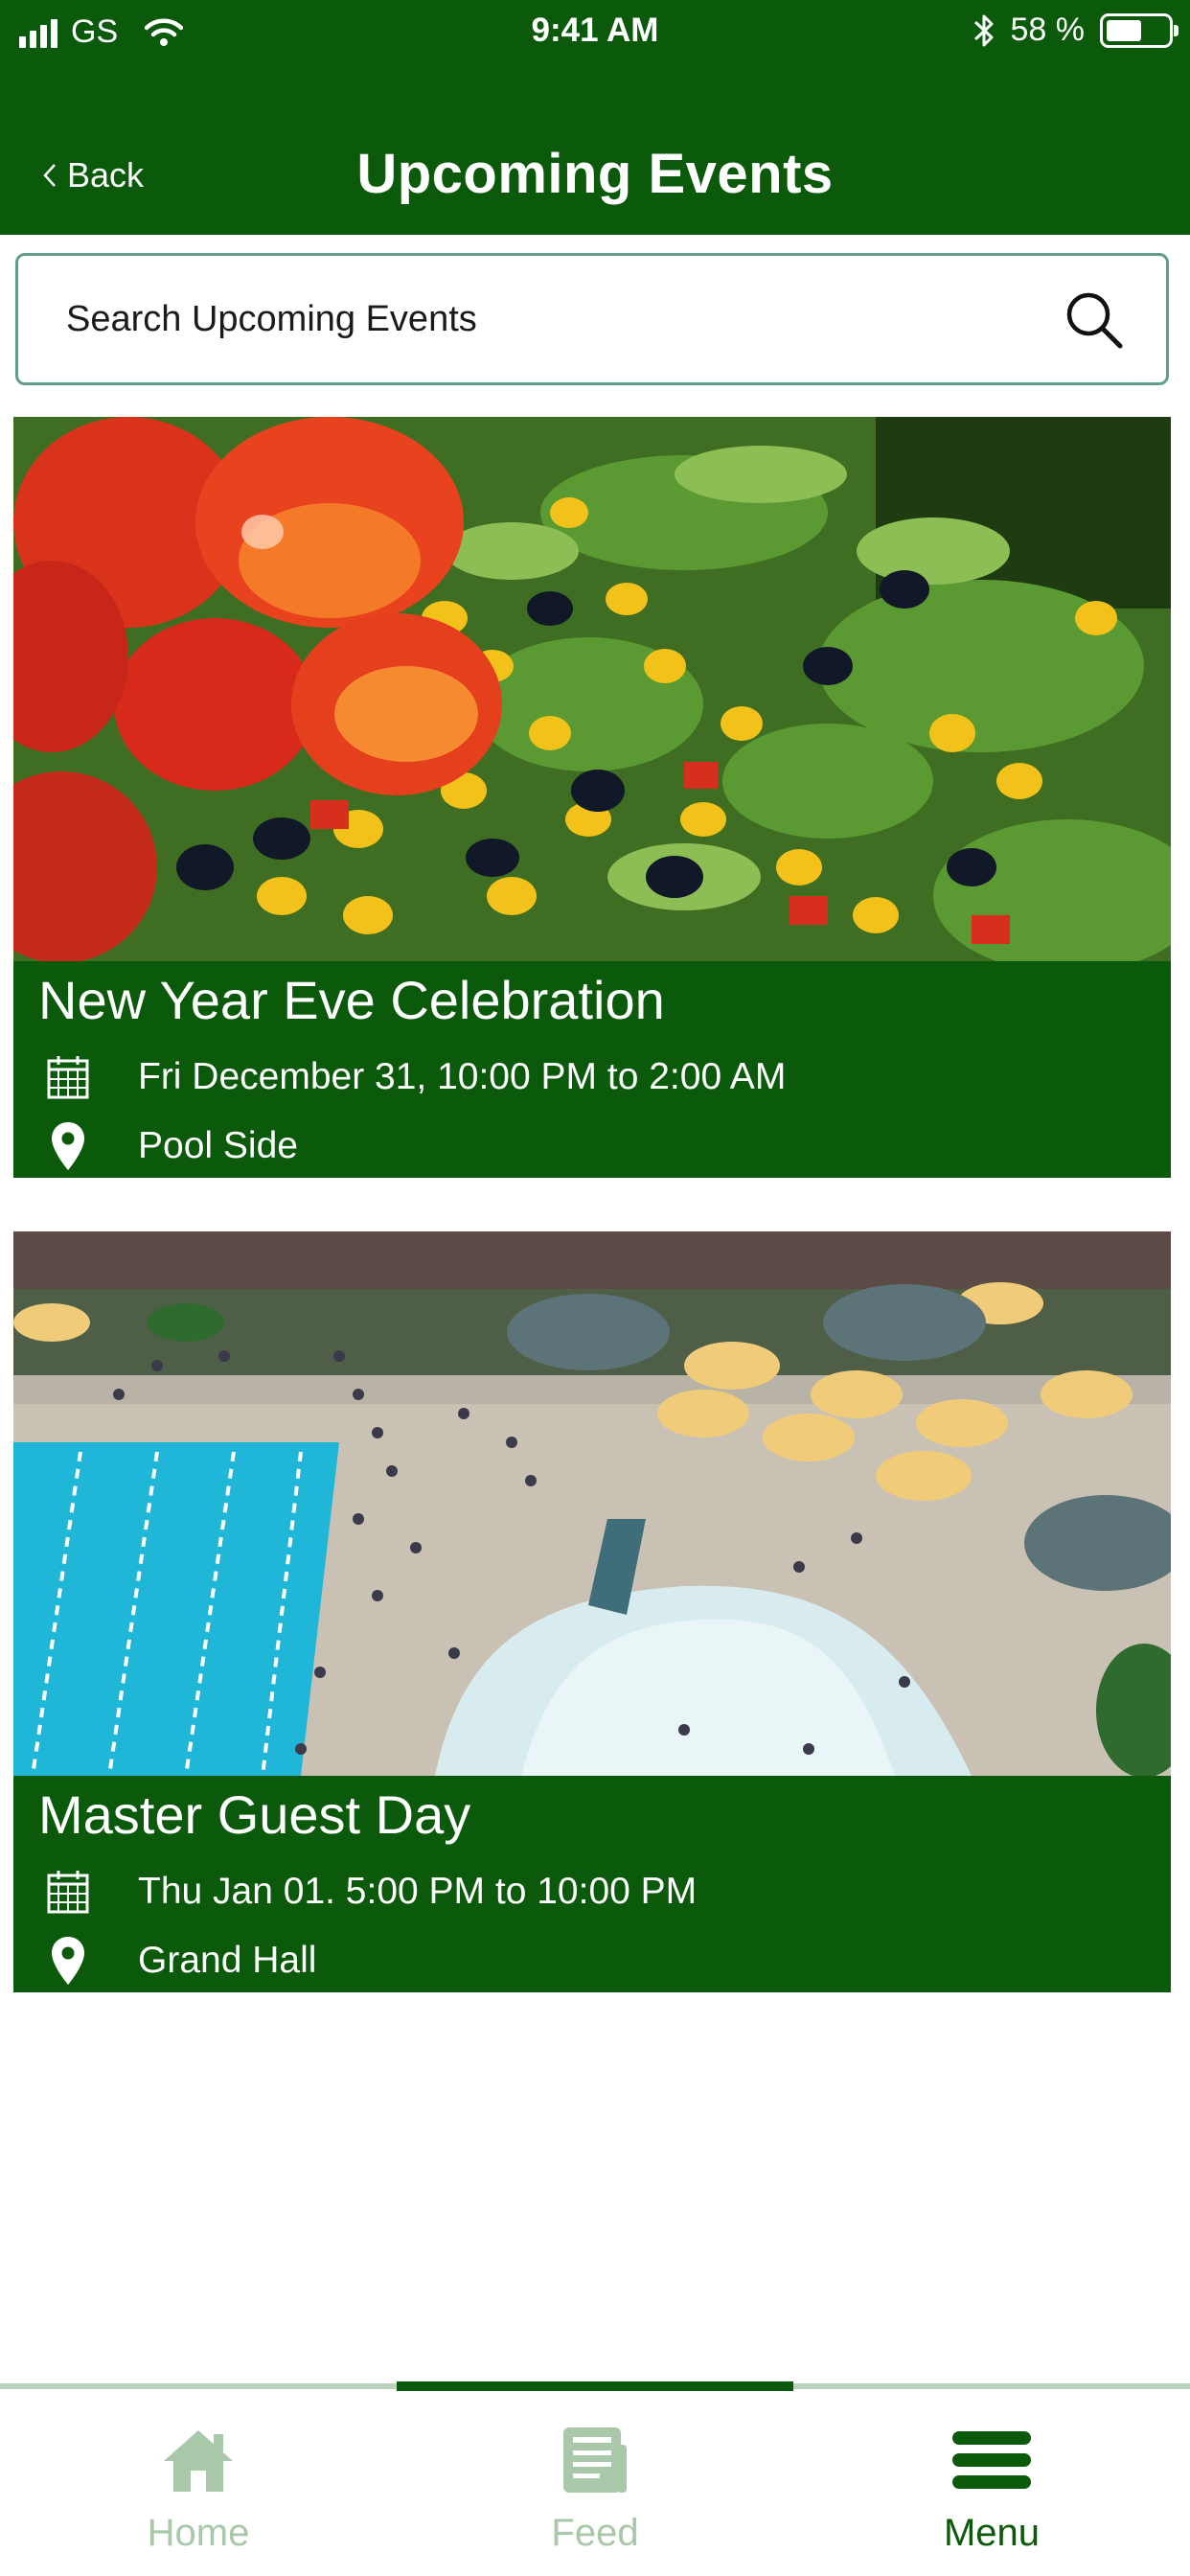  I want to click on home-icon, so click(199, 2461).